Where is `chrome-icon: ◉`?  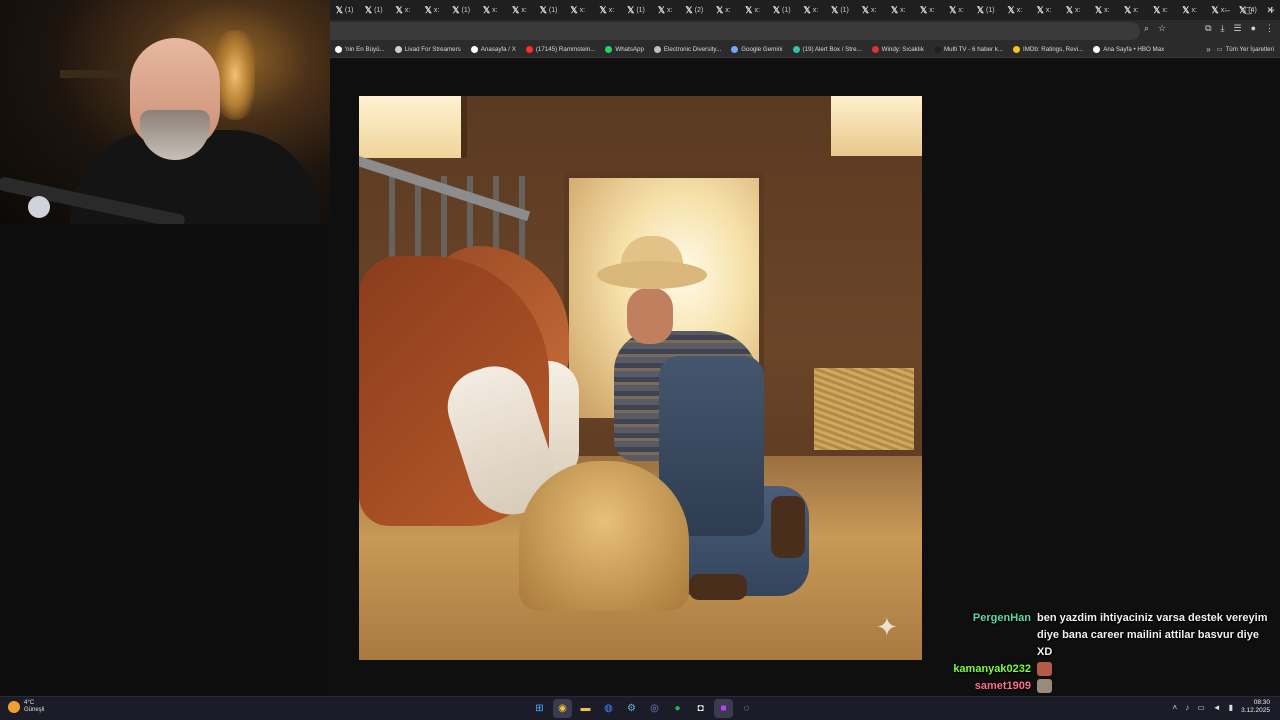
chrome-icon: ◉ is located at coordinates (562, 708).